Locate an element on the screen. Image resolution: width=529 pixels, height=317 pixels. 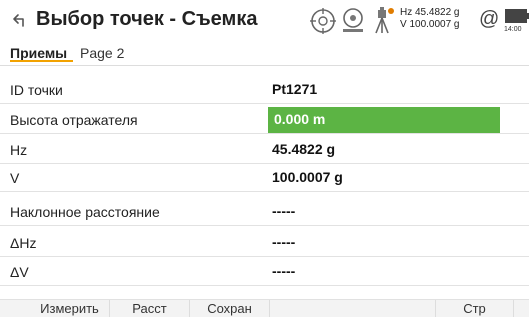
empty-softkey is located at coordinates (353, 308).